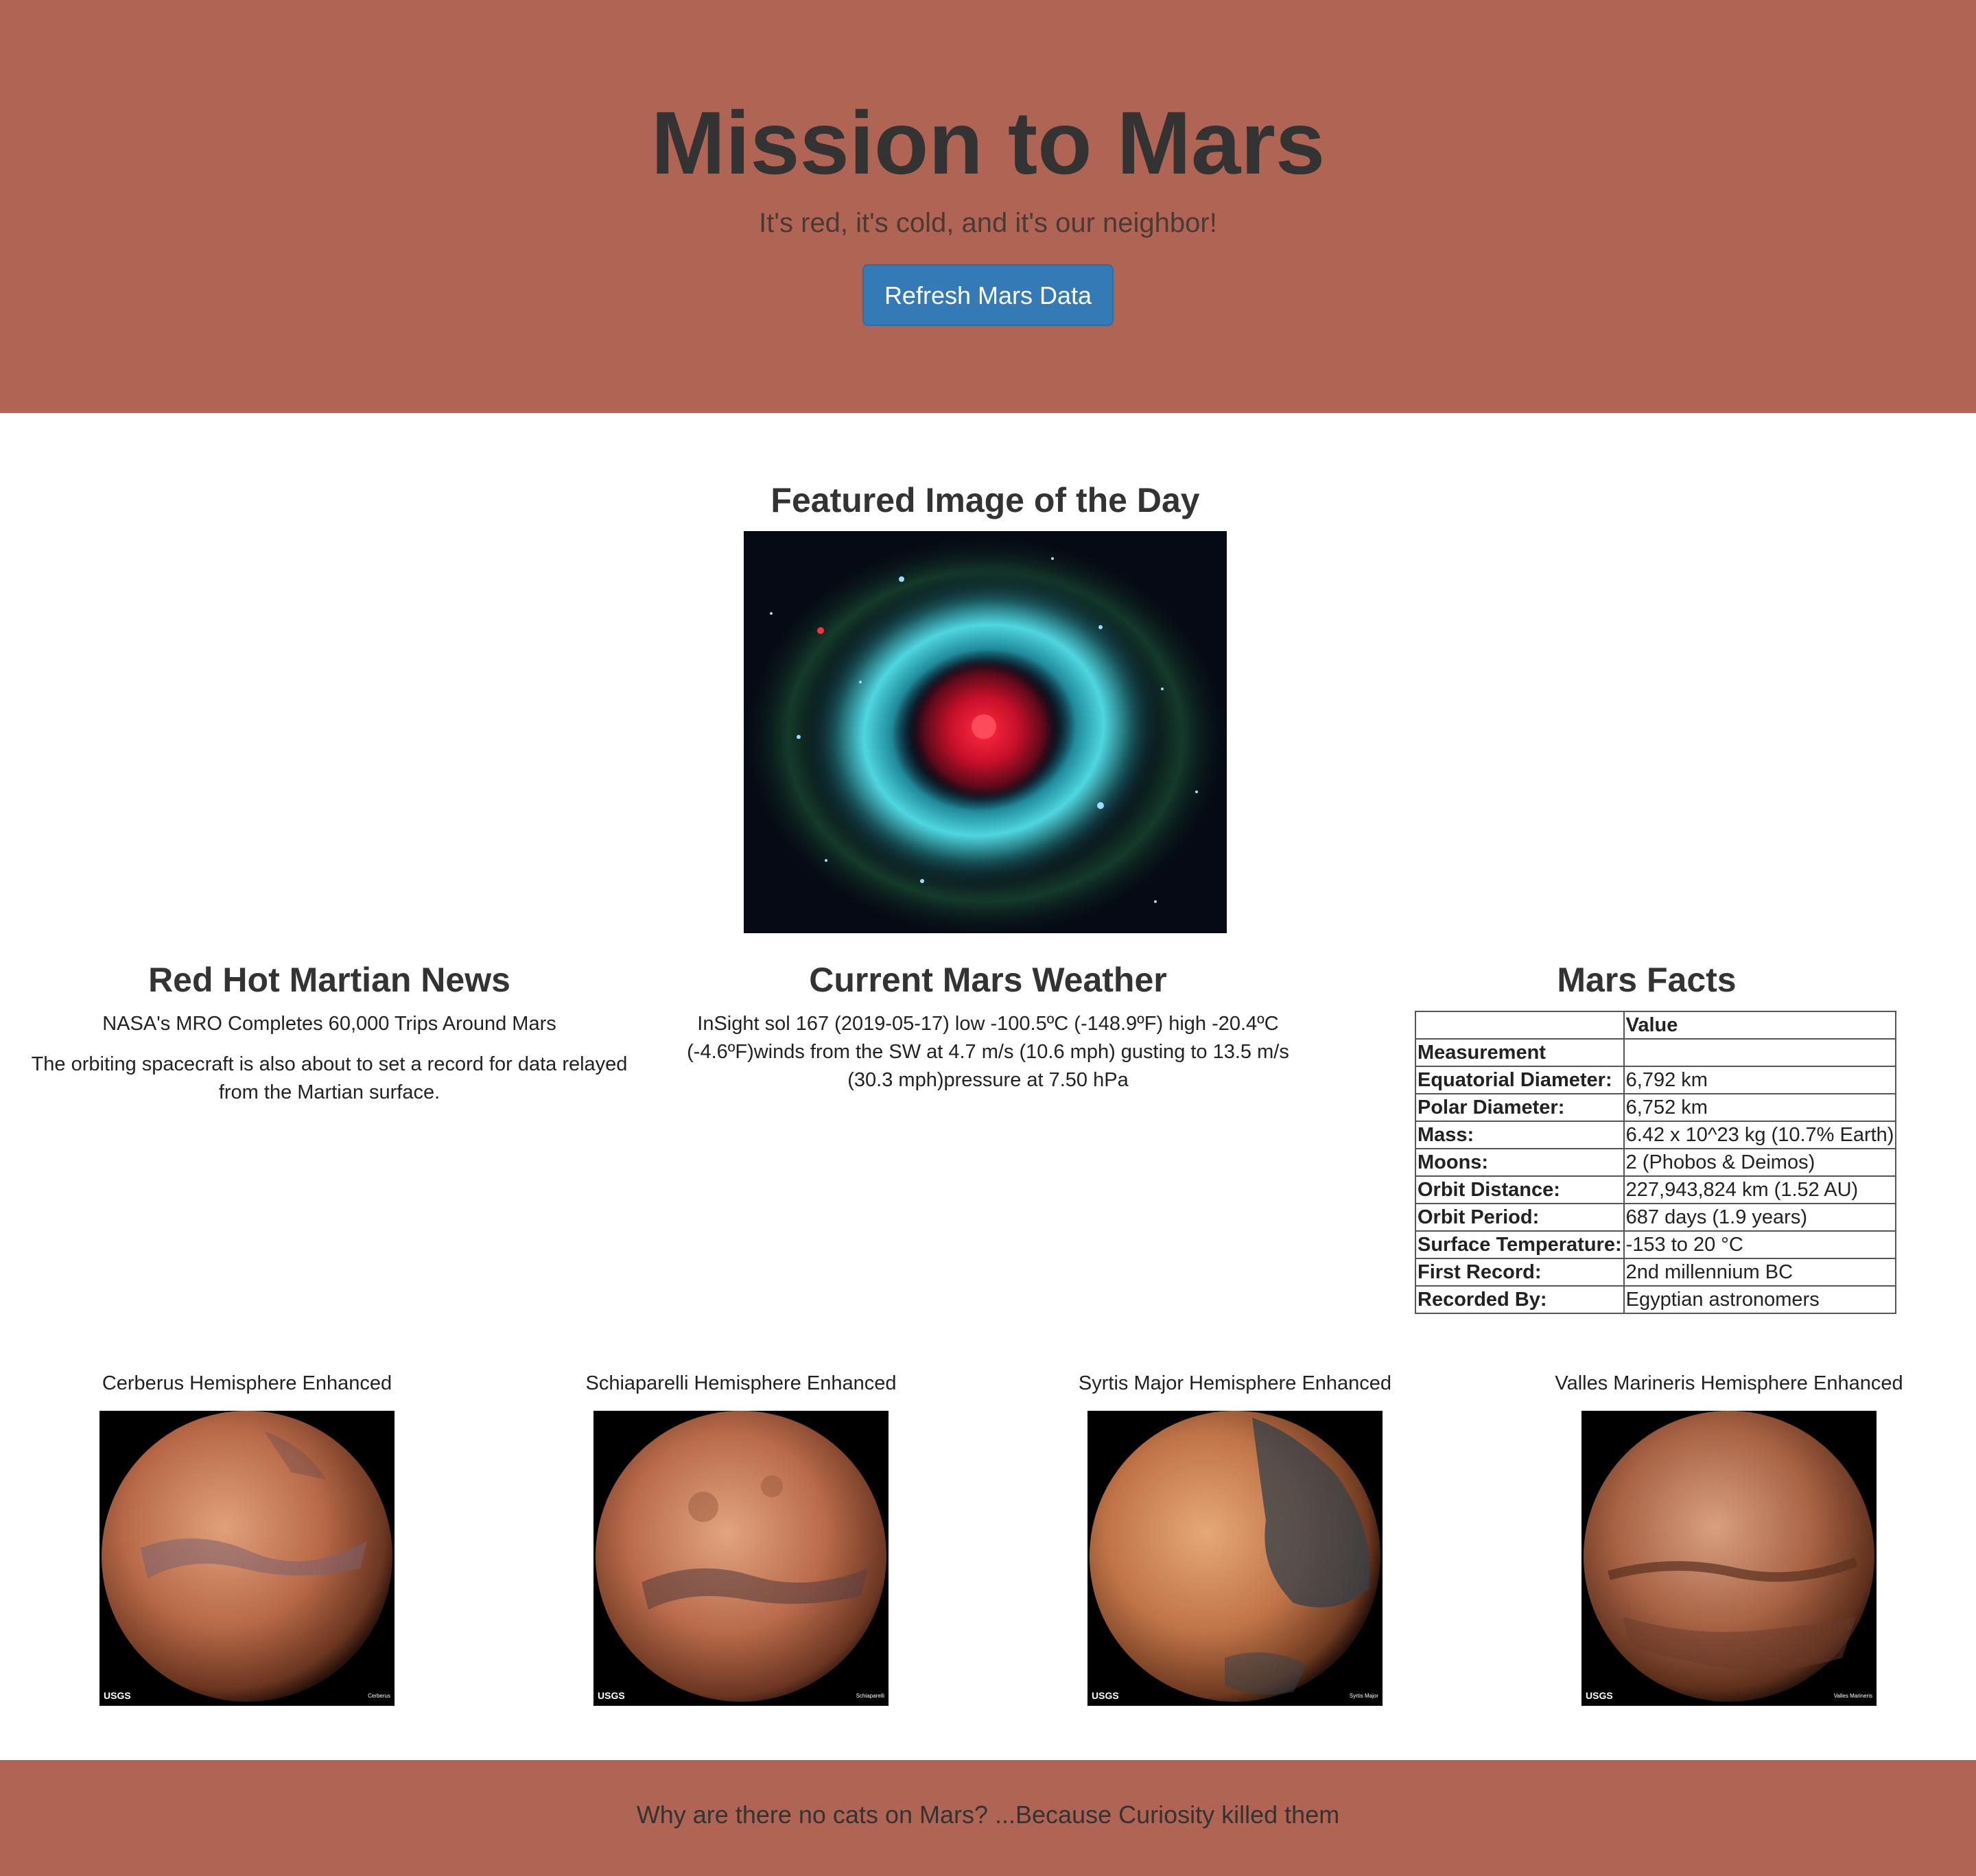  I want to click on hemisphere-title-valles-marineris: Valles Marineris Hemisphere Enhanced, so click(1729, 1383).